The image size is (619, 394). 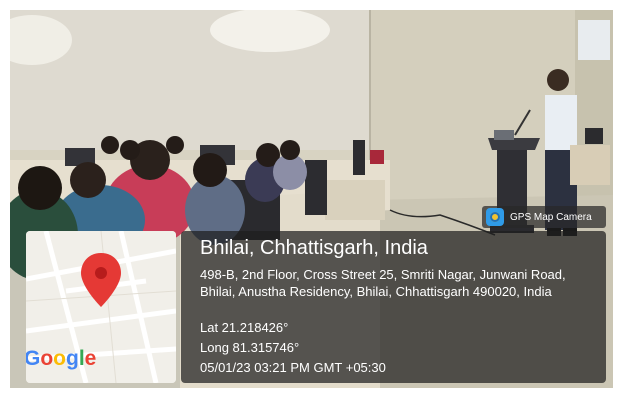 What do you see at coordinates (495, 217) in the screenshot?
I see `camera-app-icon` at bounding box center [495, 217].